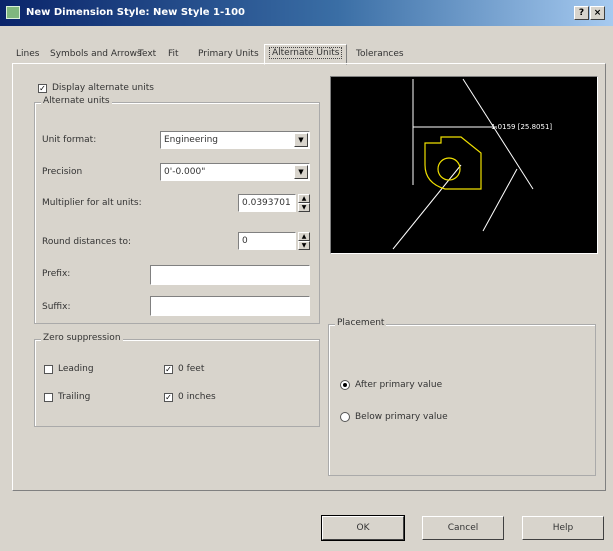 This screenshot has width=613, height=551. I want to click on prefix-input, so click(230, 275).